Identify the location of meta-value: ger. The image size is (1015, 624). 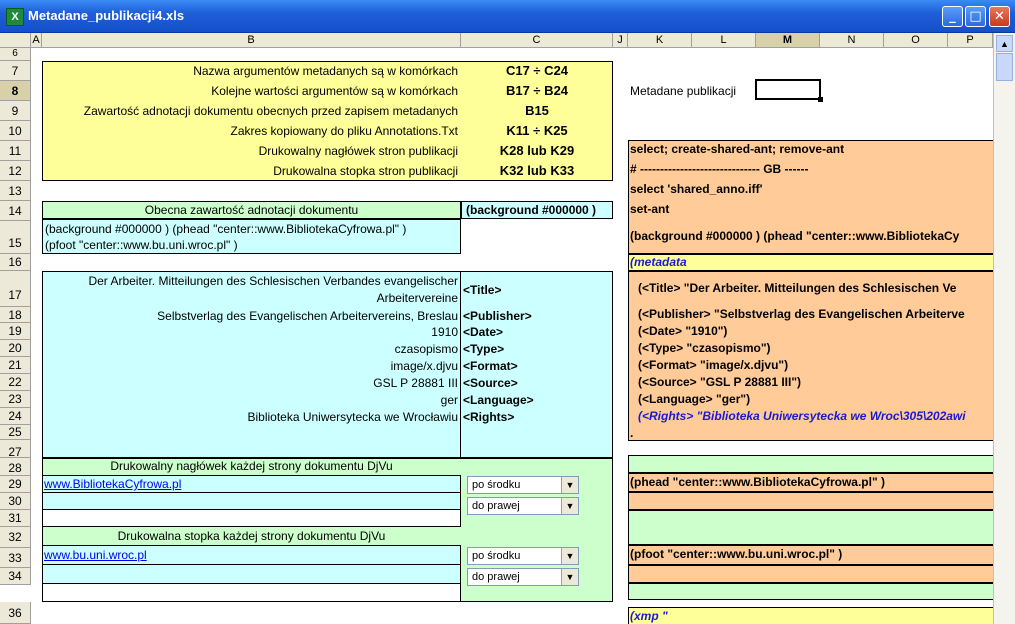
(251, 400).